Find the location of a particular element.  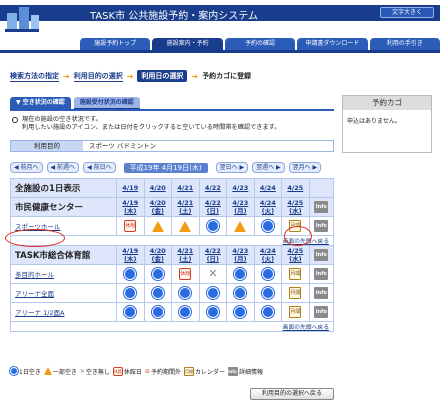

group-header: 全施設の1日表示 is located at coordinates (63, 188).